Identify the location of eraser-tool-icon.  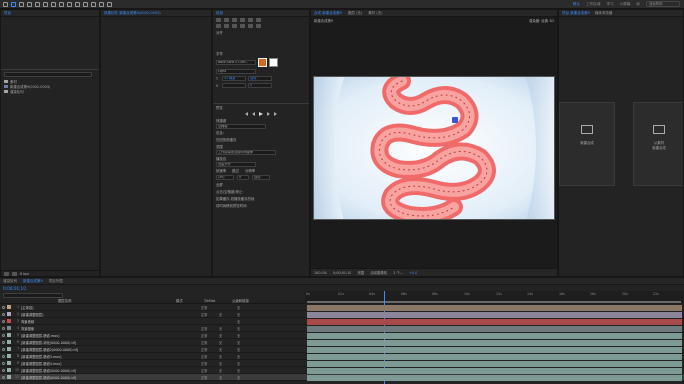
(101, 4).